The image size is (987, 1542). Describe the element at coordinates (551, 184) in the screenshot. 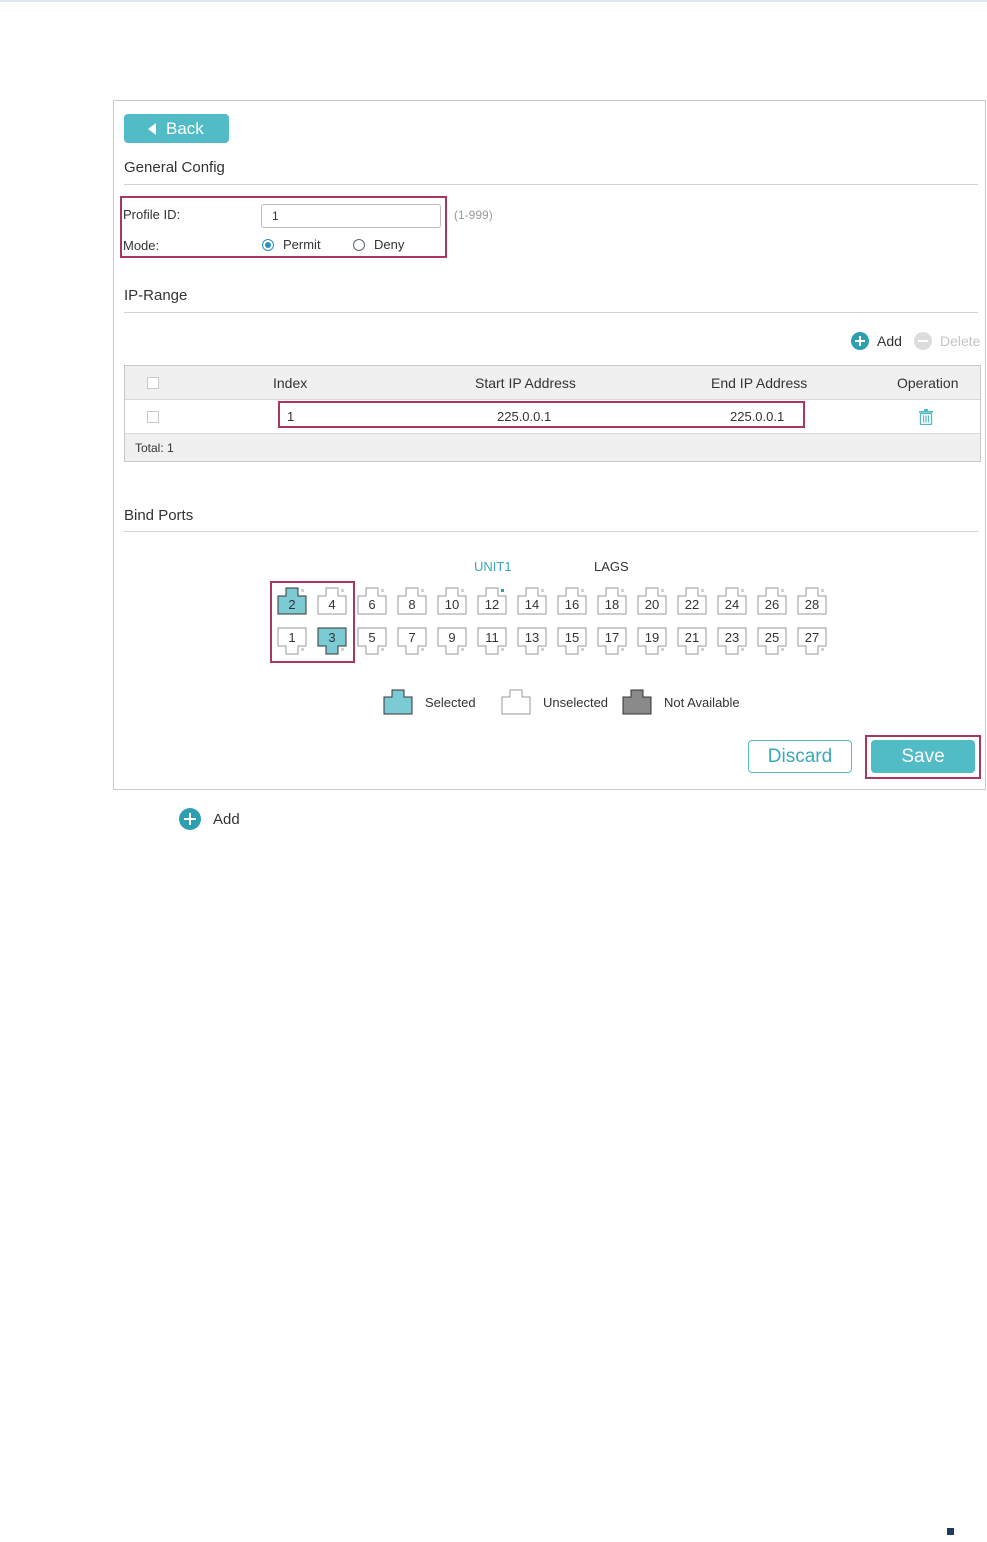

I see `general-config-divider` at that location.